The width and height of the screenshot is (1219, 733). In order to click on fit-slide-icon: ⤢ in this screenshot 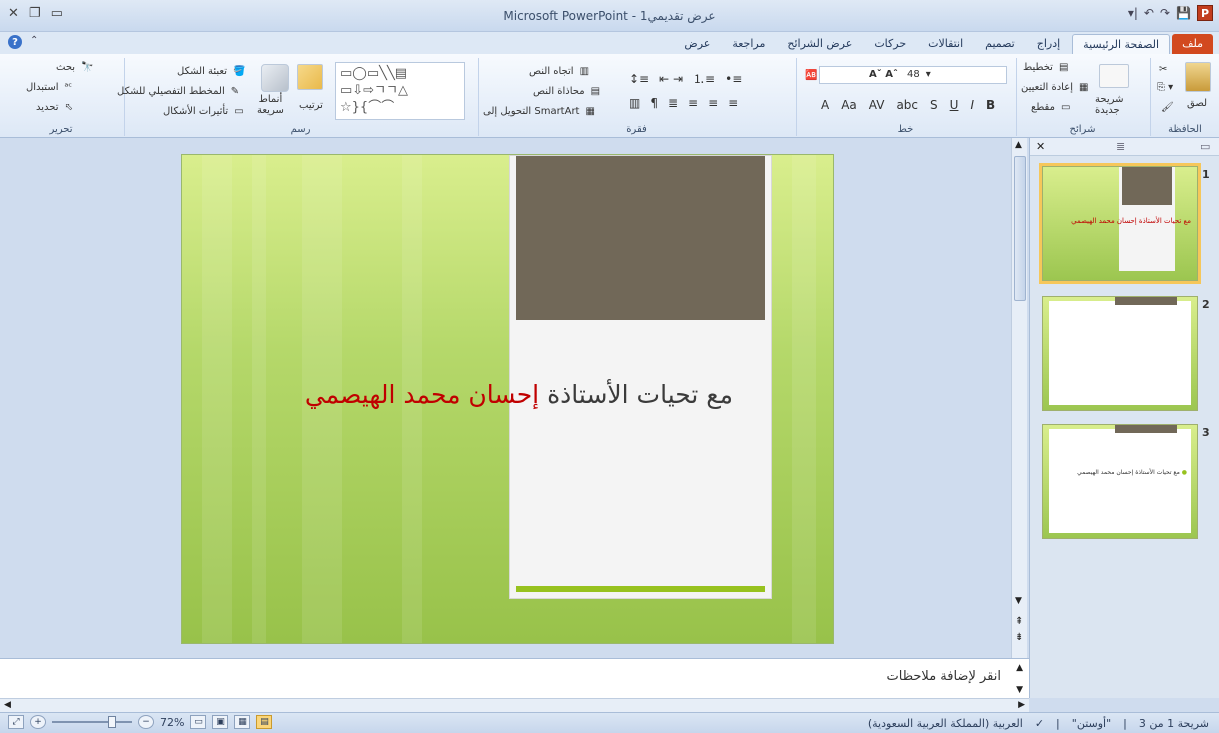, I will do `click(16, 722)`.